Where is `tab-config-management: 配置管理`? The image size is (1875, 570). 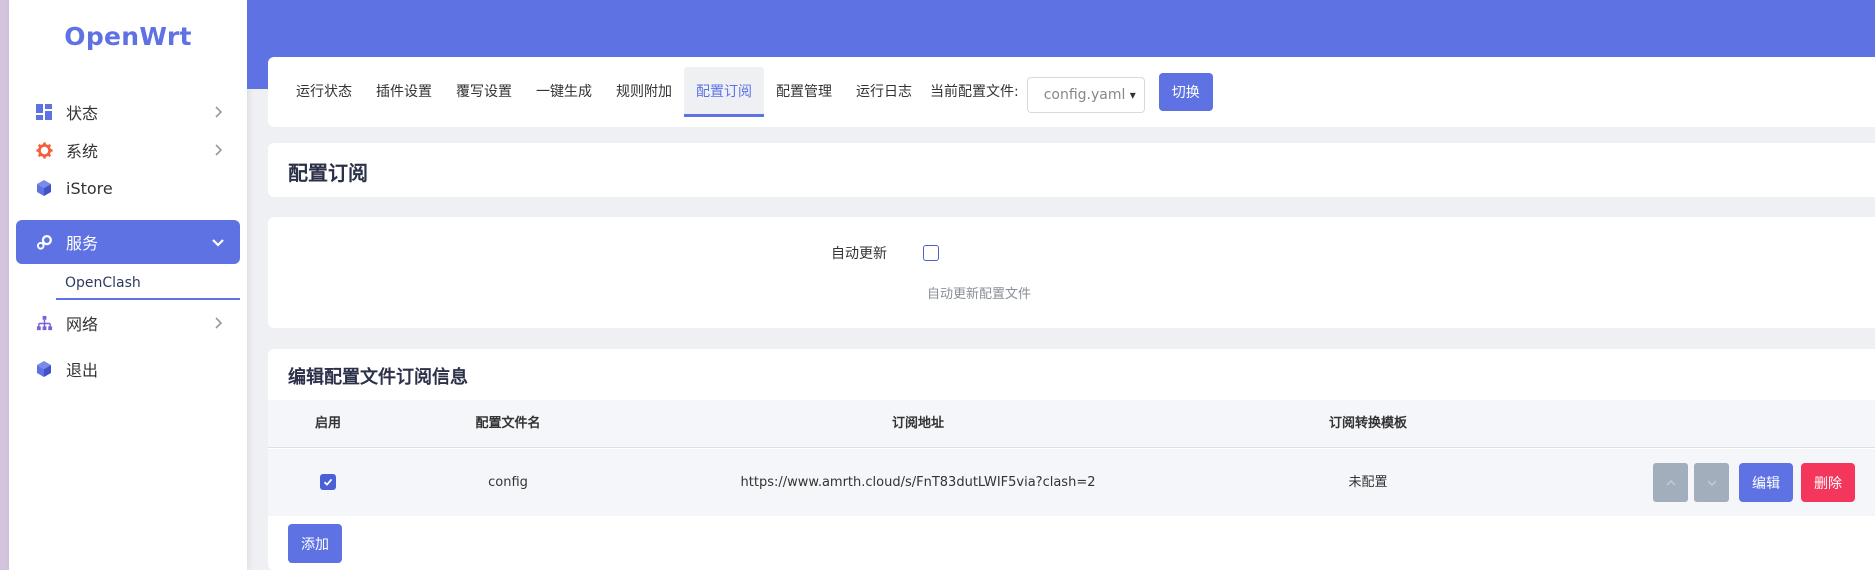
tab-config-management: 配置管理 is located at coordinates (804, 92).